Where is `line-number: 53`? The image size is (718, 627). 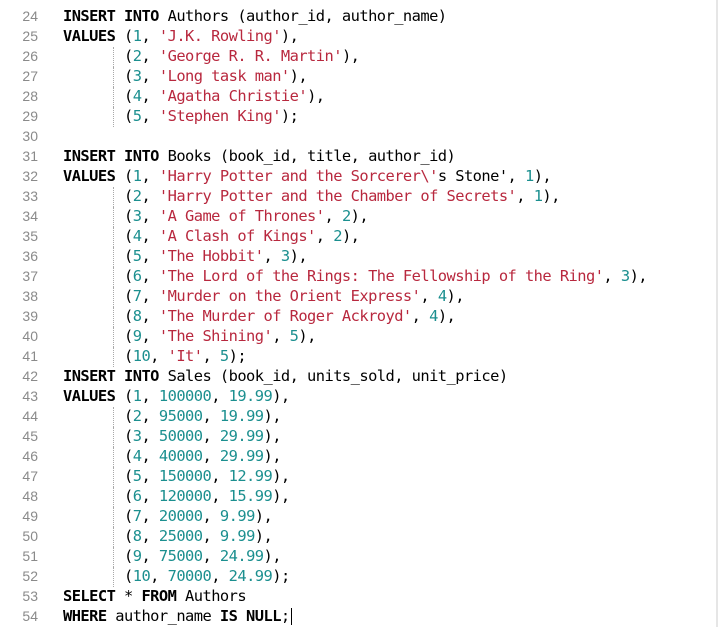
line-number: 53 is located at coordinates (30, 596).